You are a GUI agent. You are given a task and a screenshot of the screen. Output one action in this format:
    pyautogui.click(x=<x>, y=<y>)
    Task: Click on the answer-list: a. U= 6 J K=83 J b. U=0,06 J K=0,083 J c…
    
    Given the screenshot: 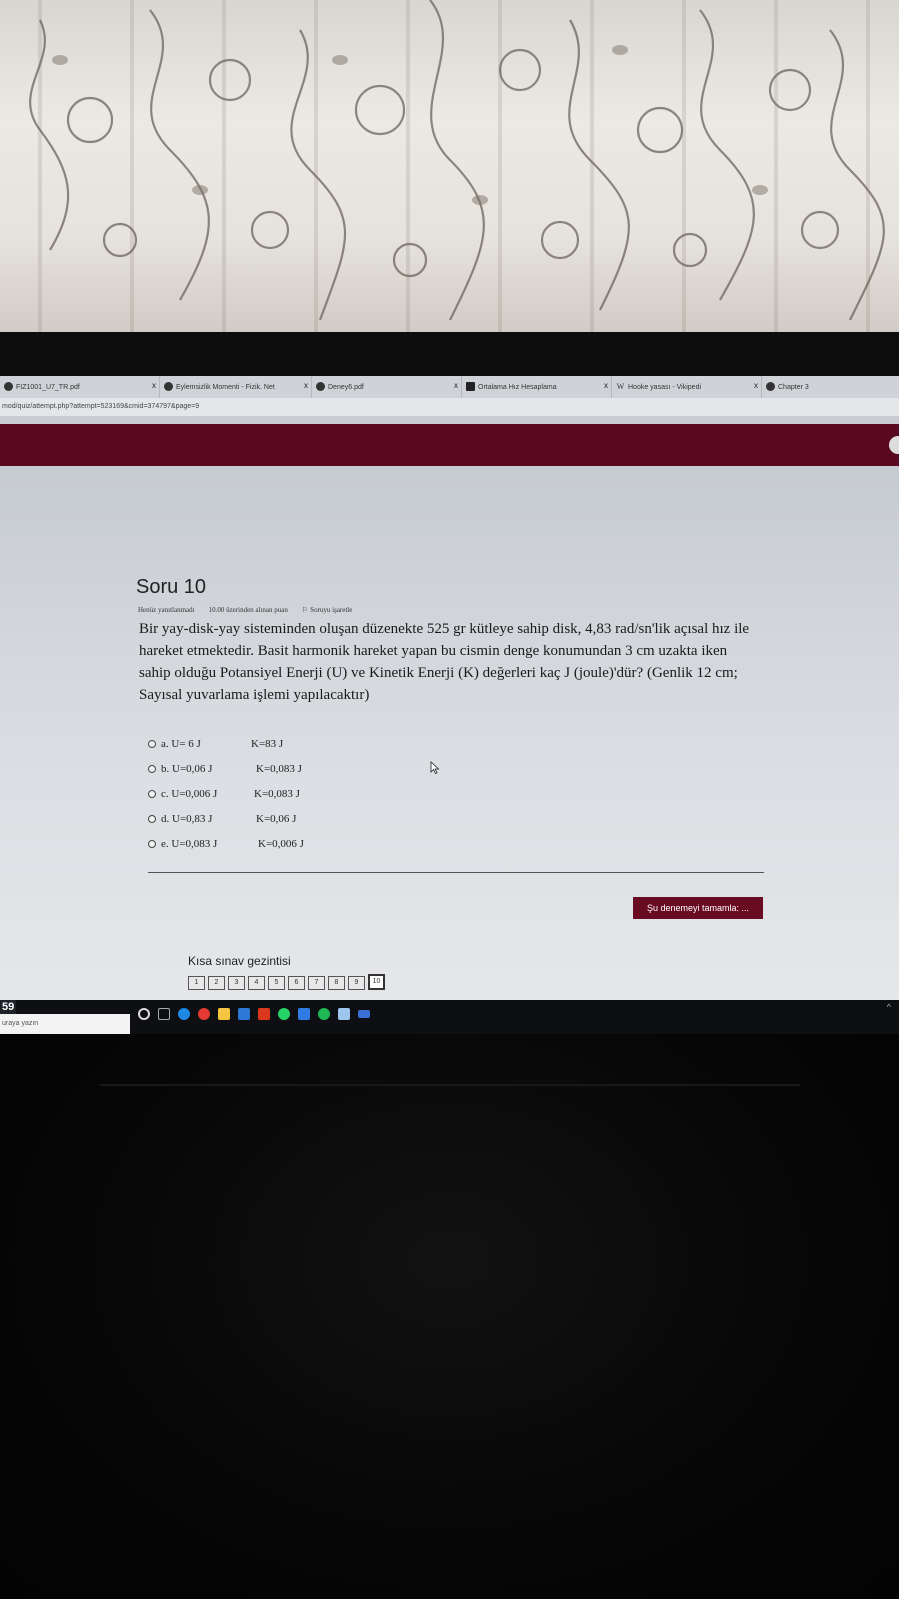 What is the action you would take?
    pyautogui.click(x=226, y=793)
    